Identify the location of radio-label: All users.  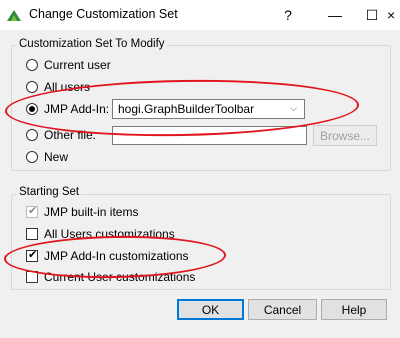
(67, 87).